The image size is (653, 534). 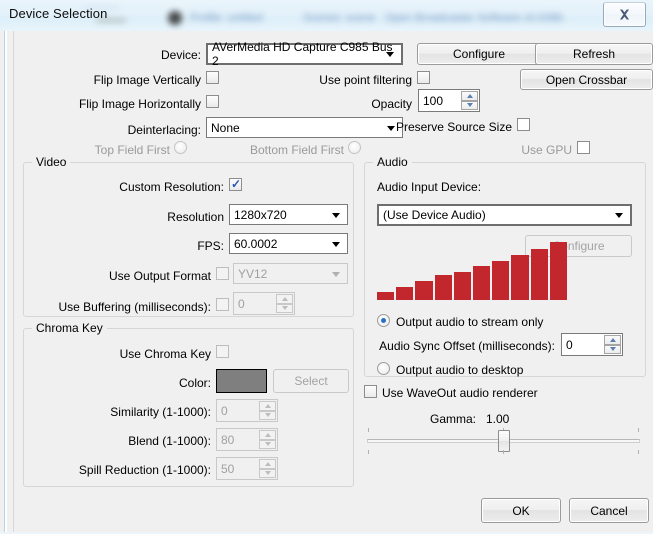 I want to click on configure-button: Configure, so click(x=479, y=54).